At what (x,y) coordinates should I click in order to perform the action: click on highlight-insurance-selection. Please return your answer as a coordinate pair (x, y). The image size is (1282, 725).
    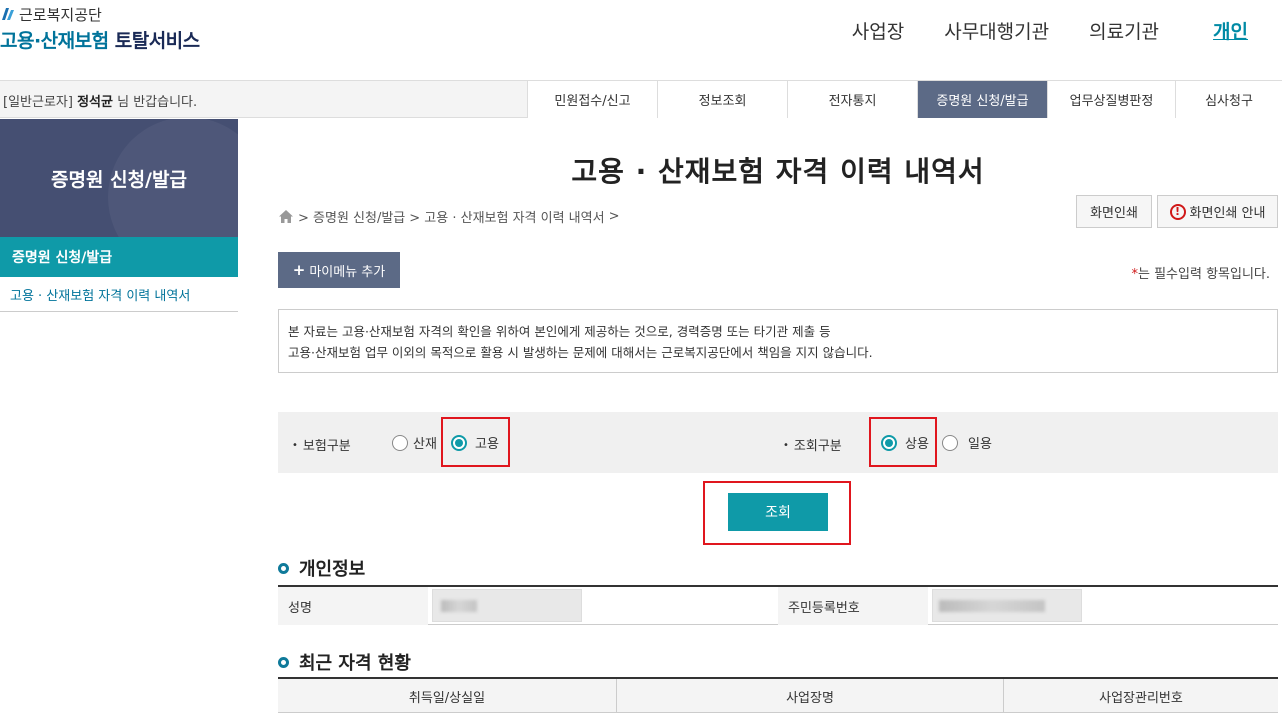
    Looking at the image, I should click on (475, 442).